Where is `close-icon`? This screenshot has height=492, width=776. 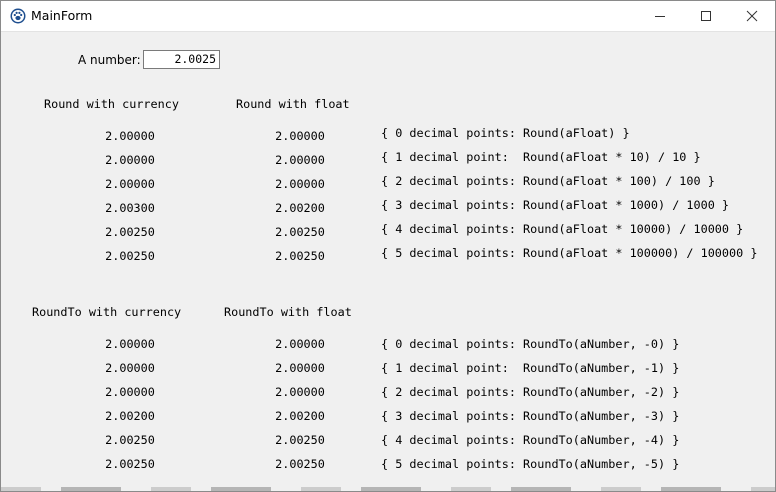
close-icon is located at coordinates (752, 16).